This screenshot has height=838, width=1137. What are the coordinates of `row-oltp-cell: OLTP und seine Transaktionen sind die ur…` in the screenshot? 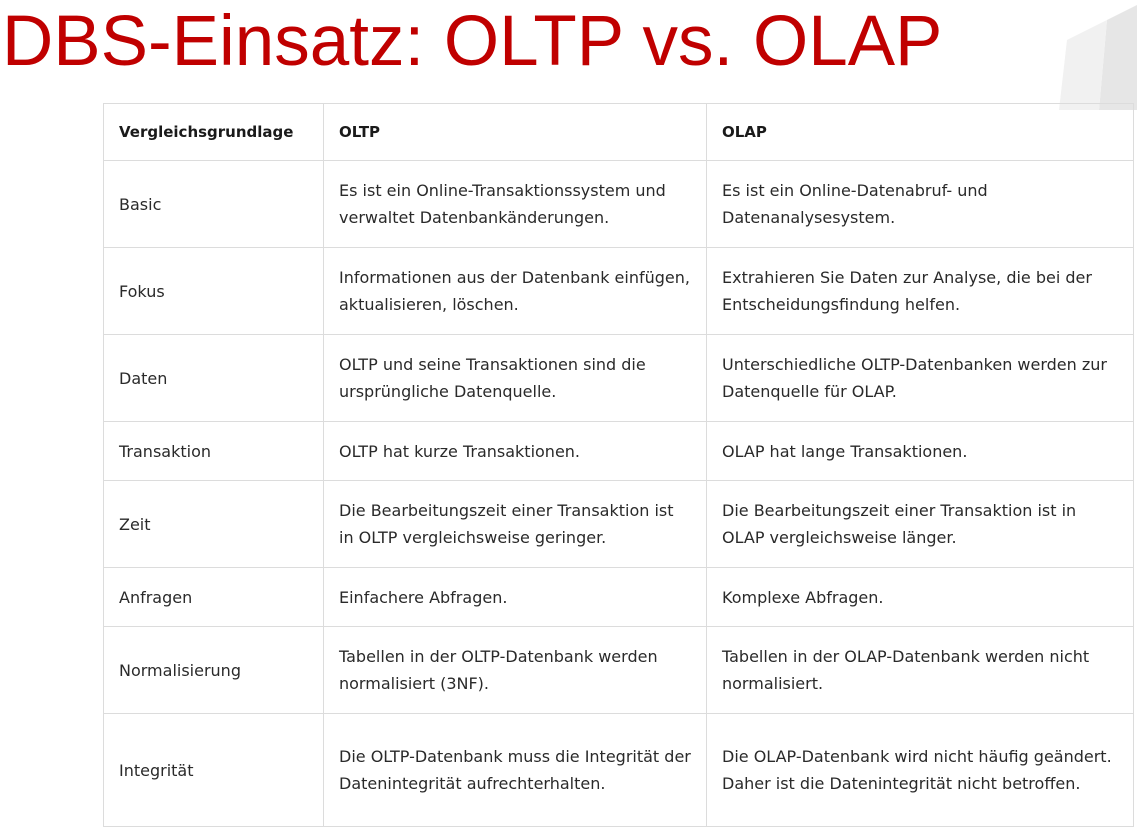 It's located at (515, 378).